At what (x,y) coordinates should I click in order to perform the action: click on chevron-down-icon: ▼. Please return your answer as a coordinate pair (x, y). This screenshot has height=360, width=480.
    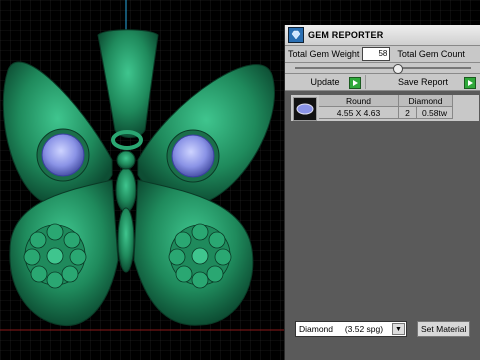
    Looking at the image, I should click on (398, 329).